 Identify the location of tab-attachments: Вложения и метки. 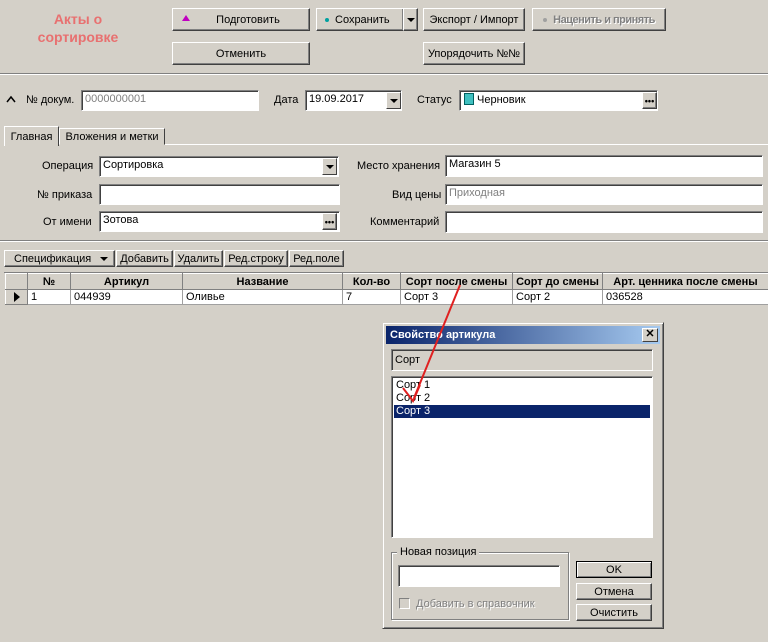
(112, 136).